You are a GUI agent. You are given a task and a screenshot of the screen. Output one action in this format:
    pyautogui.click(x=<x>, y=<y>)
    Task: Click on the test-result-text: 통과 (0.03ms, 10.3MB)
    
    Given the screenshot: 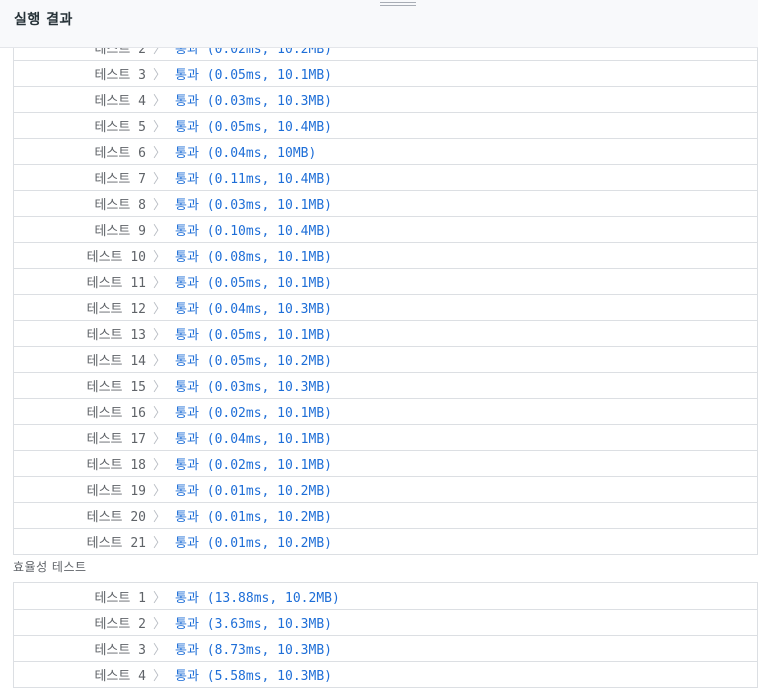 What is the action you would take?
    pyautogui.click(x=253, y=387)
    